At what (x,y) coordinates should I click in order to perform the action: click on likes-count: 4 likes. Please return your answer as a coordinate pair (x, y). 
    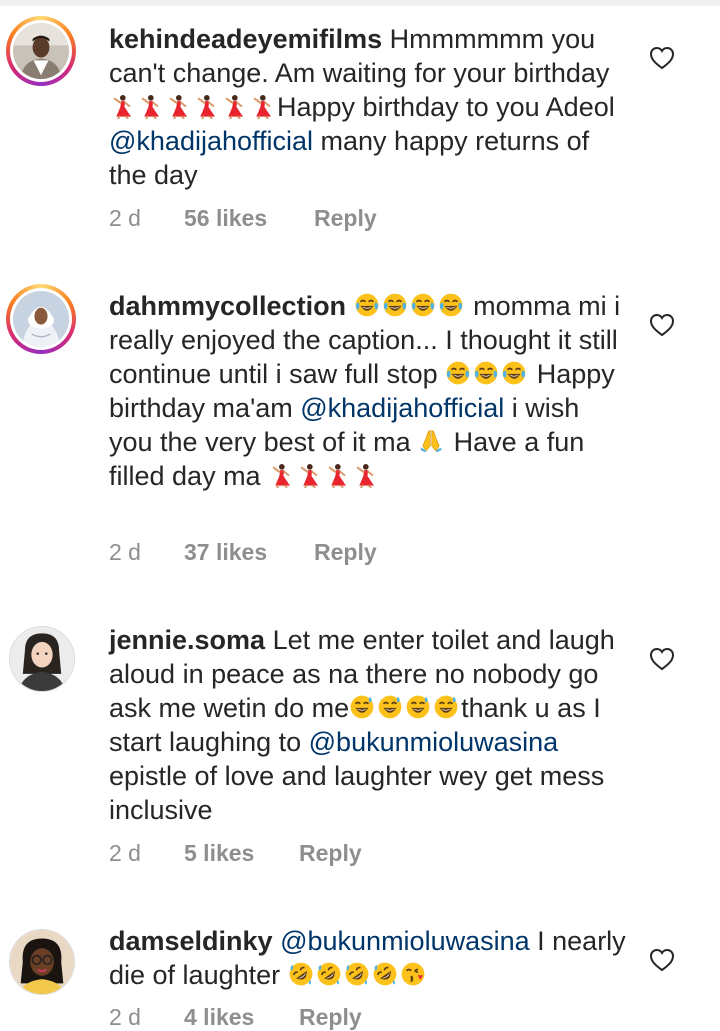
    Looking at the image, I should click on (219, 1017).